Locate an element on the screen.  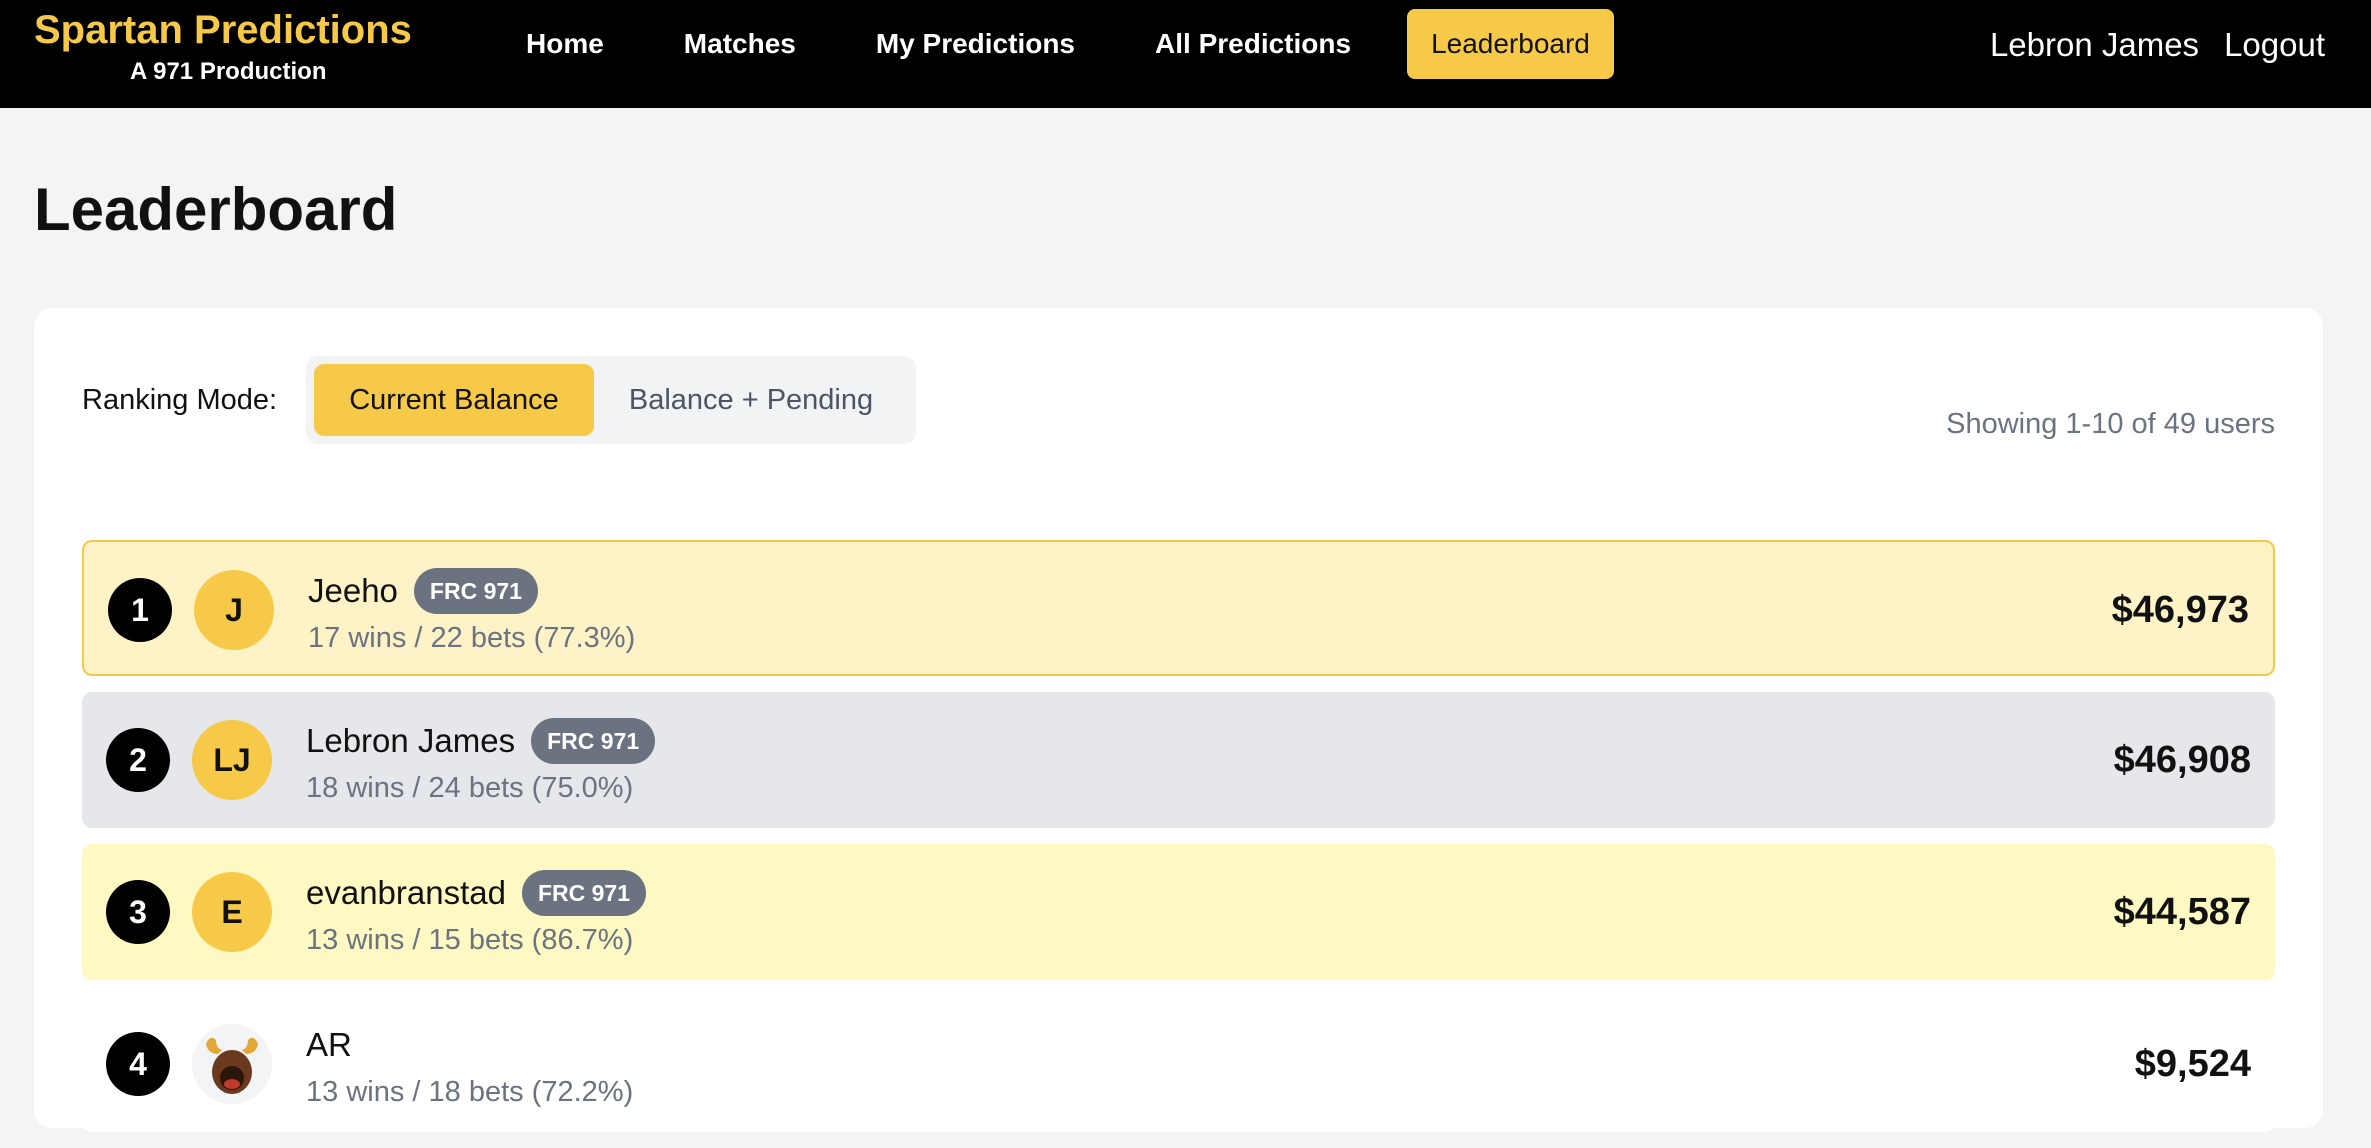
nav-all-predictions: All Predictions is located at coordinates (1253, 44).